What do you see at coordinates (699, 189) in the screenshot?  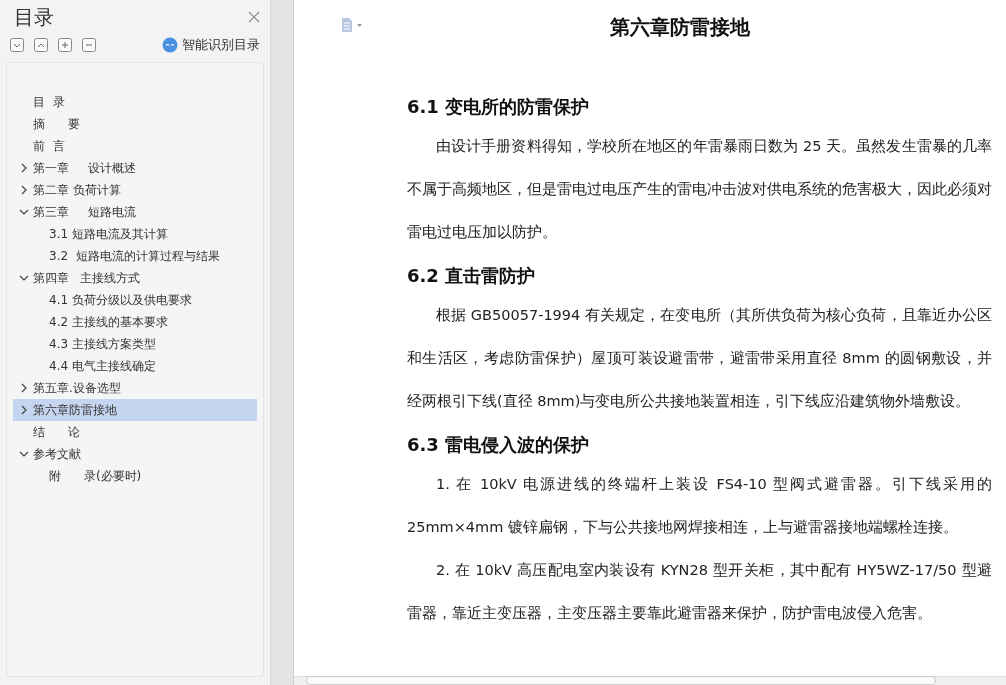 I see `body-paragraph: 由设计手册资料得知，学校所在地区的年雷暴雨日数为 25 天。虽然发生雷暴的几率不属于高频地区，但是雷电过电压产生的雷电冲击波对供电系统的危害极大，因此必须对雷电过电压加以防护。` at bounding box center [699, 189].